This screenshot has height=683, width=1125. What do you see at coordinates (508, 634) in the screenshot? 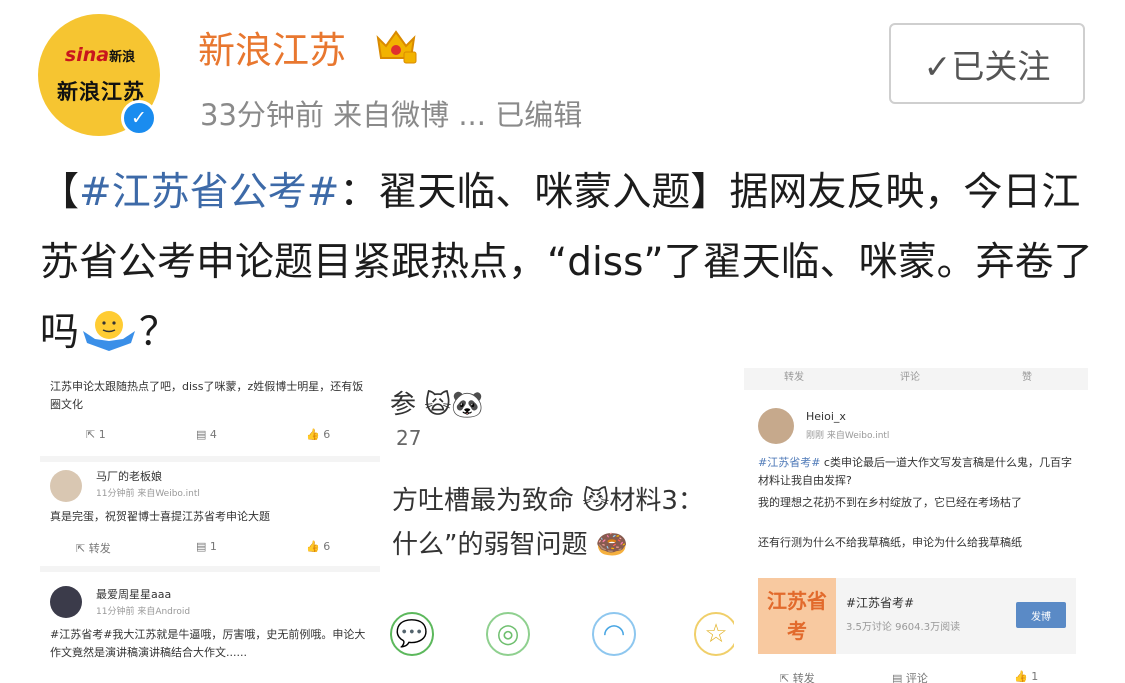
I see `moments-icon: ◎` at bounding box center [508, 634].